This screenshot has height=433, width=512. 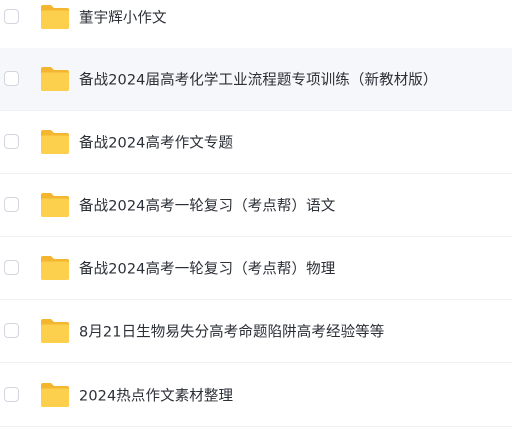 I want to click on folder-name: 备战2024届高考化学工业流程题专项训练（新教材版）, so click(x=258, y=79).